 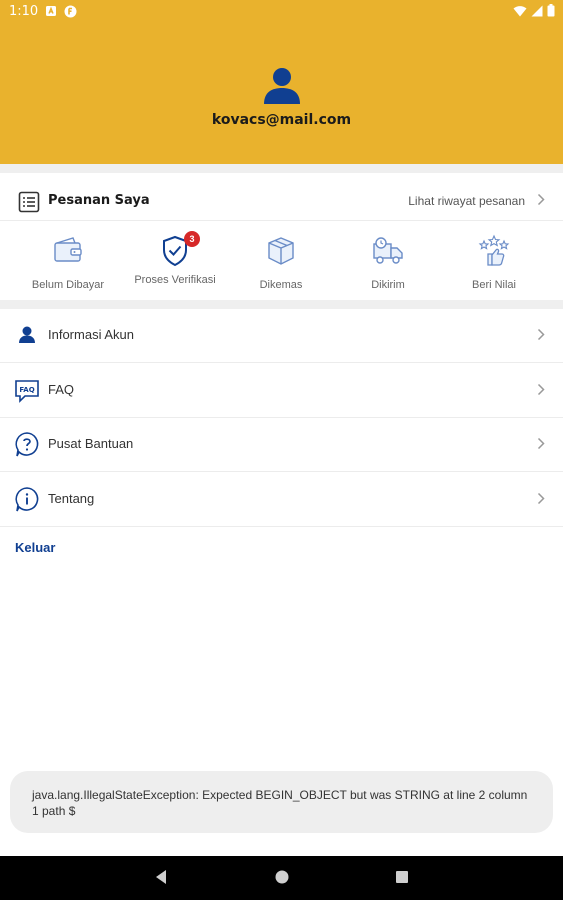 I want to click on menu-about-label: Tentang, so click(x=71, y=498).